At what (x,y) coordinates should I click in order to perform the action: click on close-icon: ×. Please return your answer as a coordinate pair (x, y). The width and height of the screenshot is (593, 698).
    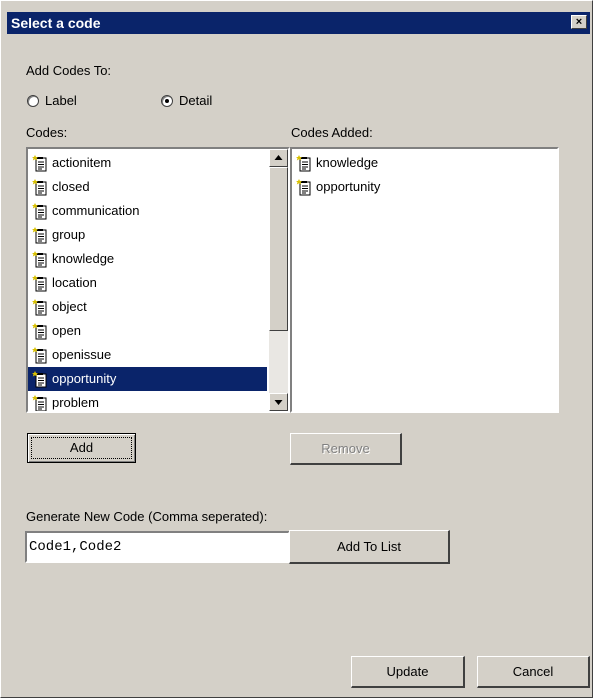
    Looking at the image, I should click on (579, 22).